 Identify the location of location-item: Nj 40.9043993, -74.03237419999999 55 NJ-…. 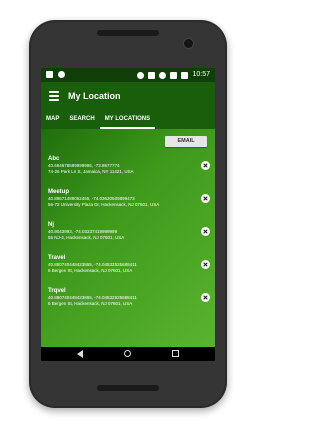
(129, 236).